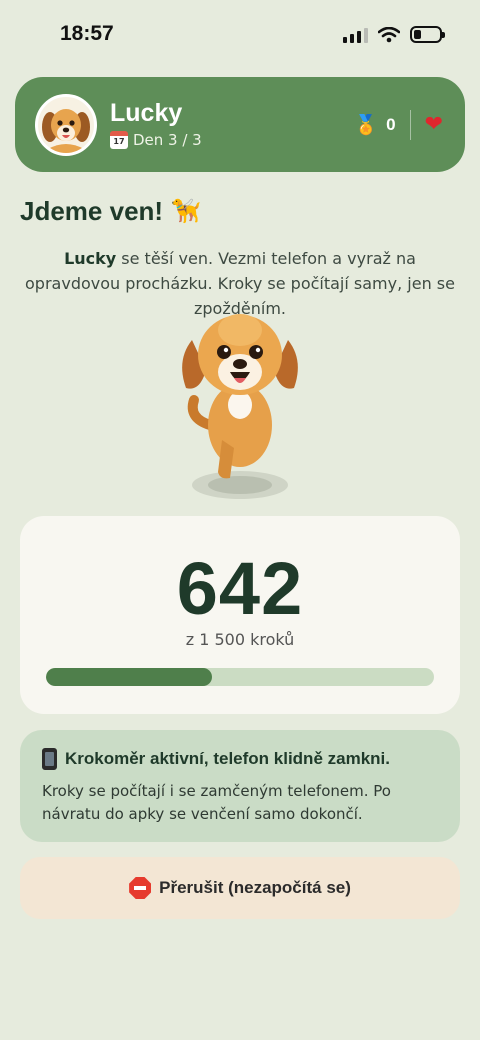 The image size is (480, 1040). I want to click on walk-title-text: Jdeme ven!, so click(92, 211).